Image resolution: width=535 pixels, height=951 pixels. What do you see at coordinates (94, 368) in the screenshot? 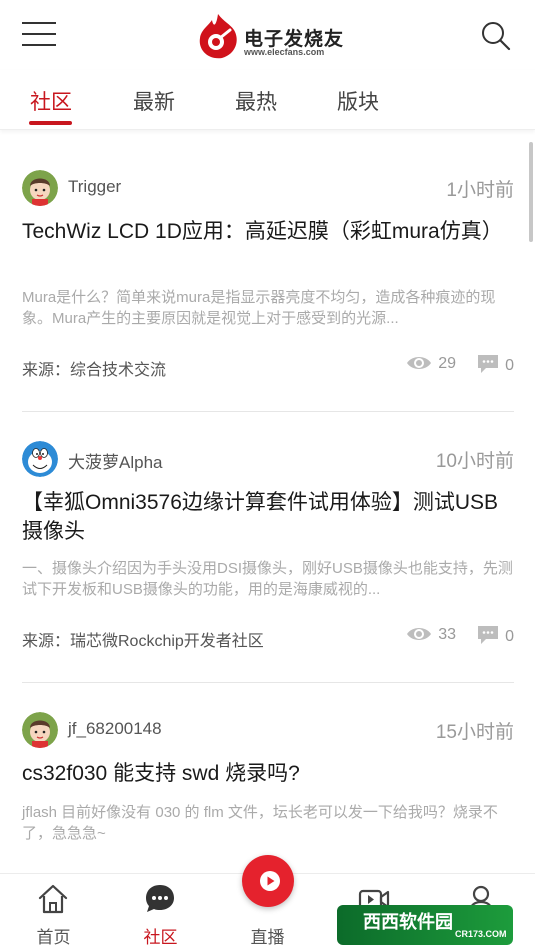
I see `post-source: 来源：综合技术交流` at bounding box center [94, 368].